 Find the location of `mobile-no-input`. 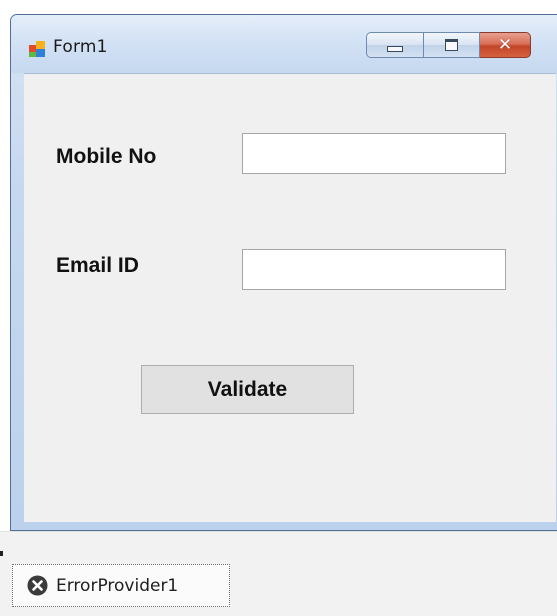

mobile-no-input is located at coordinates (374, 153).